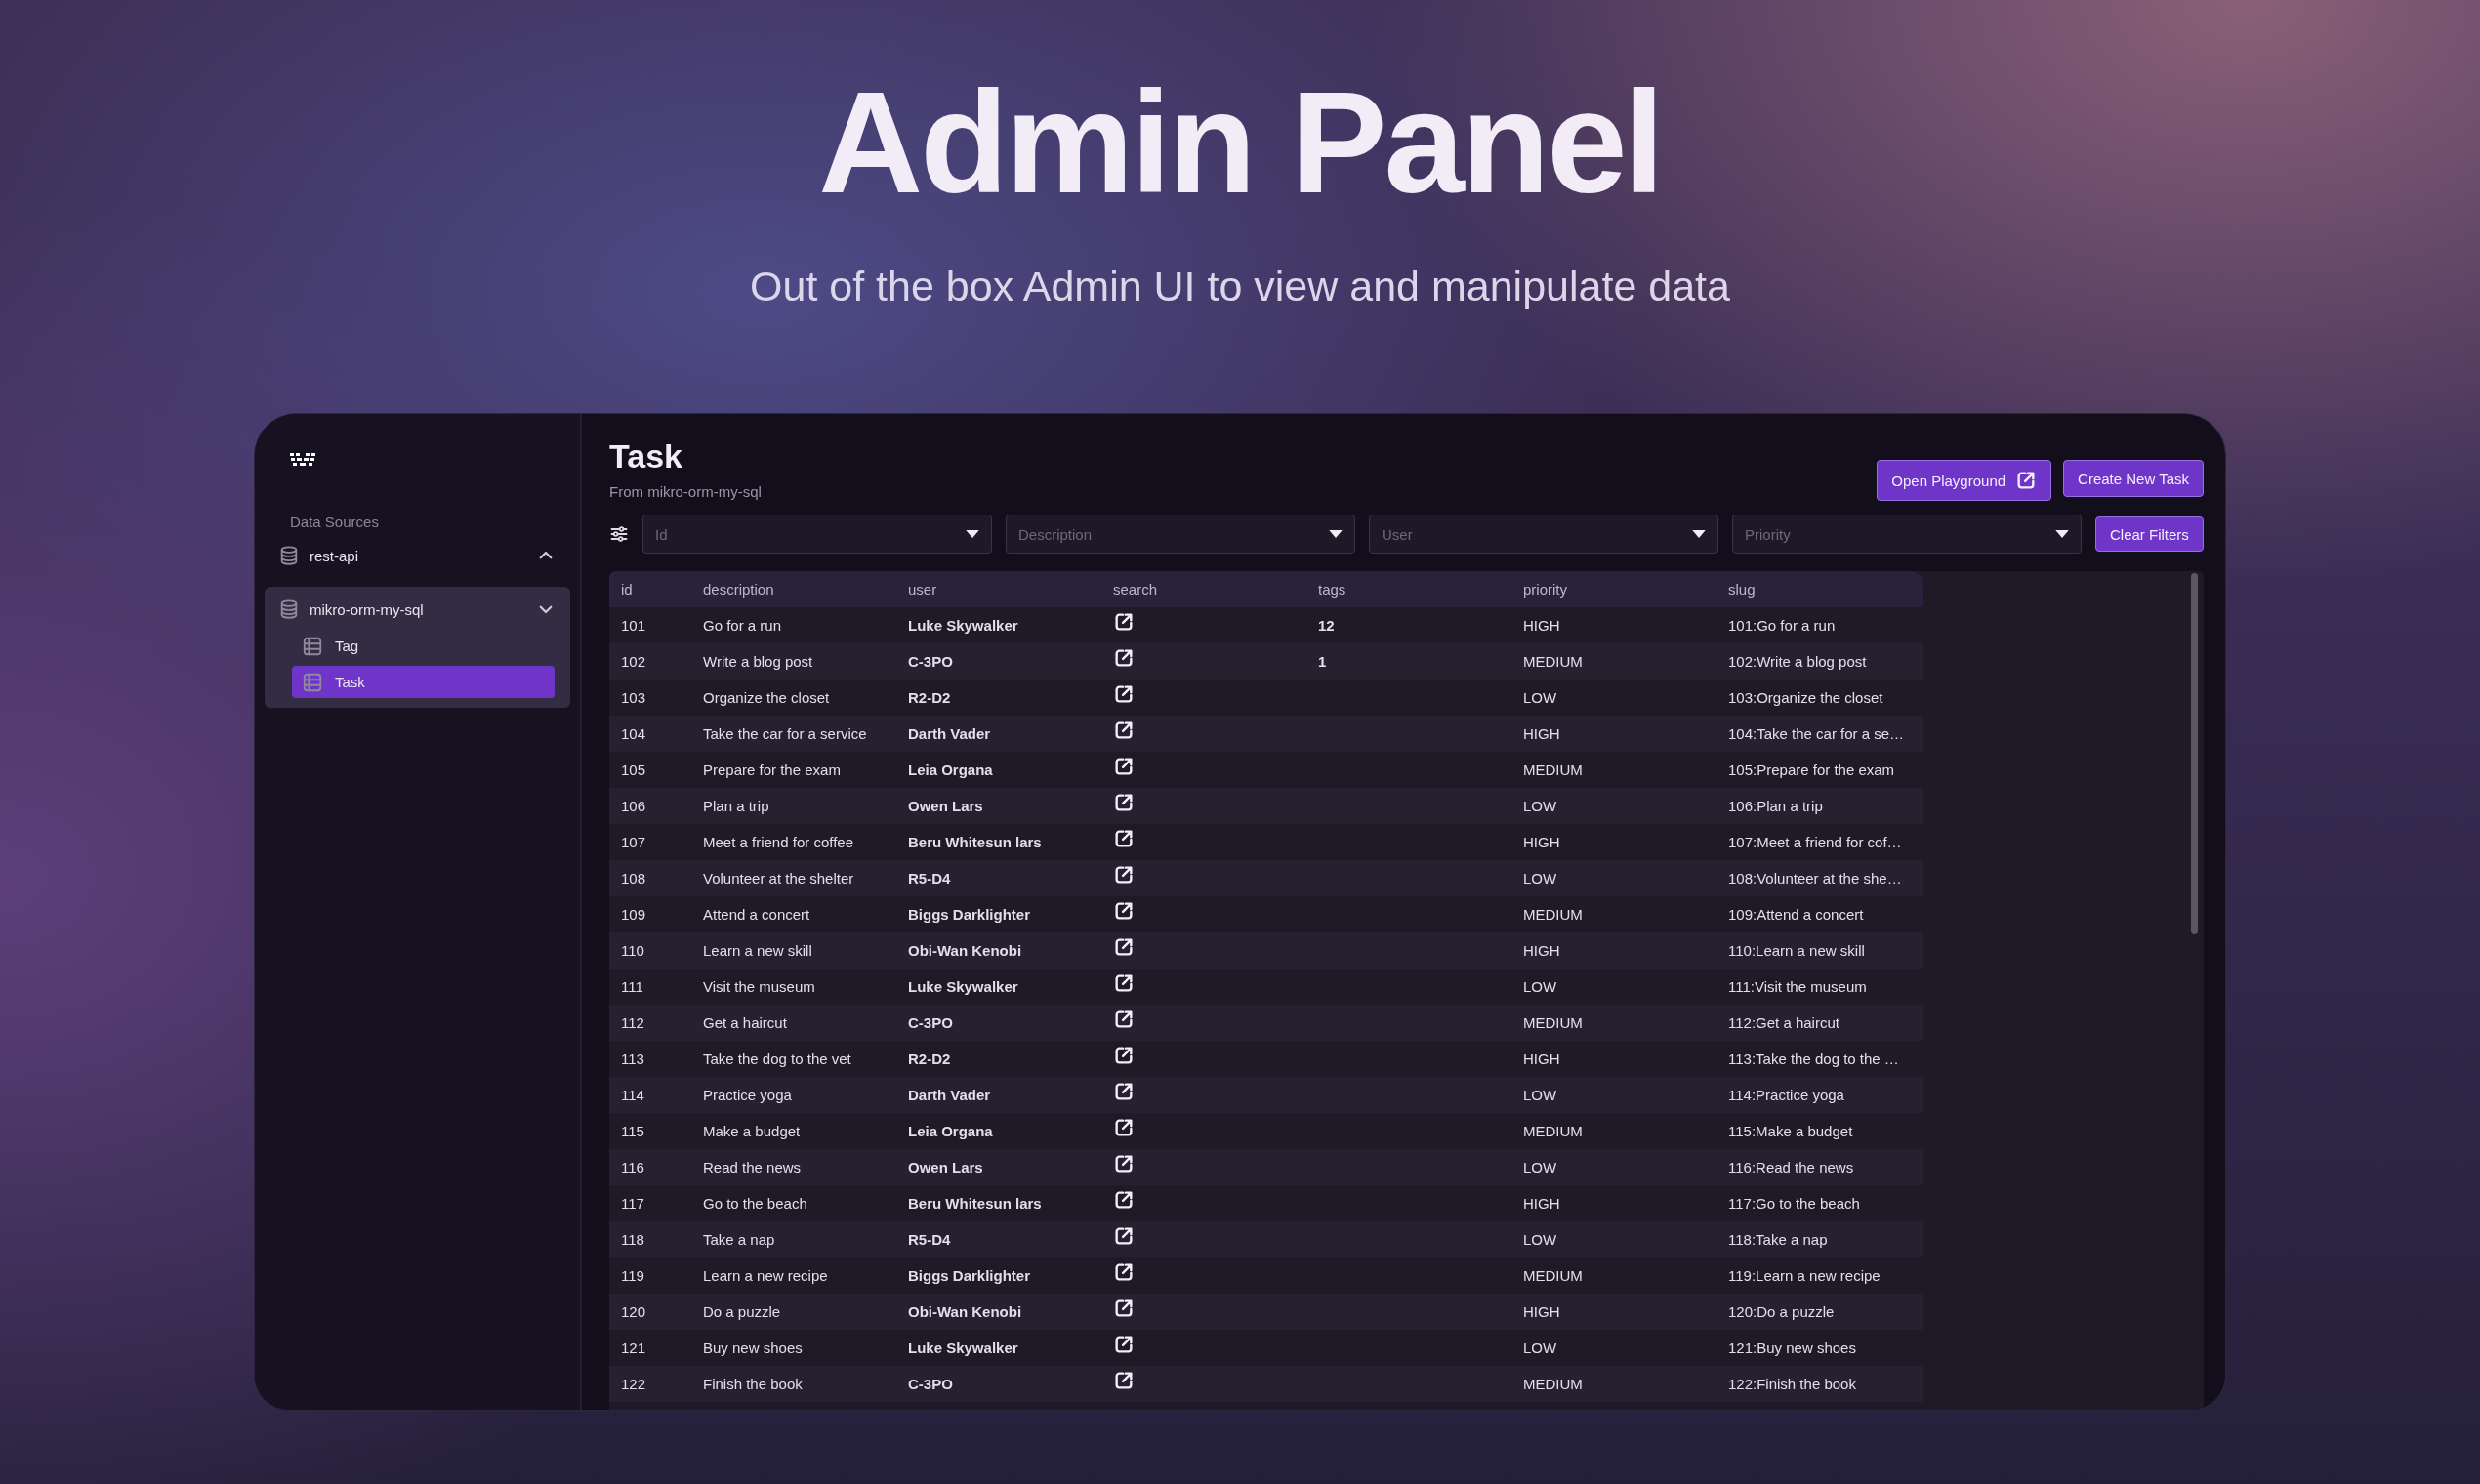  I want to click on page-title: Admin Panel, so click(1240, 143).